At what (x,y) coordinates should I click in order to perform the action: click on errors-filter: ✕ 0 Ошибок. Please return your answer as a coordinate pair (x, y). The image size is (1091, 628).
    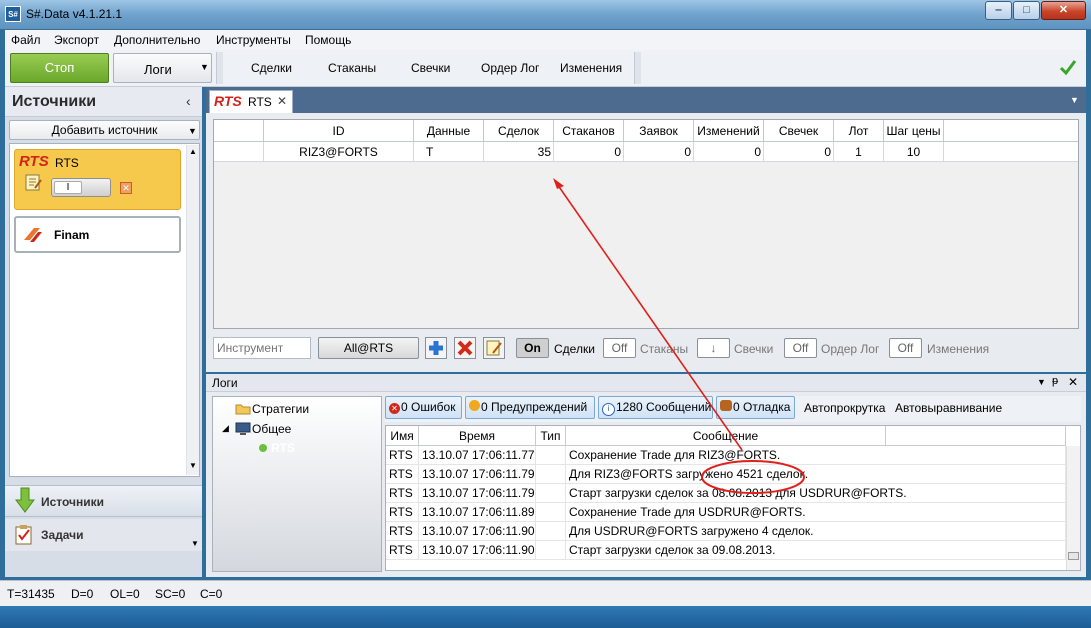
    Looking at the image, I should click on (423, 407).